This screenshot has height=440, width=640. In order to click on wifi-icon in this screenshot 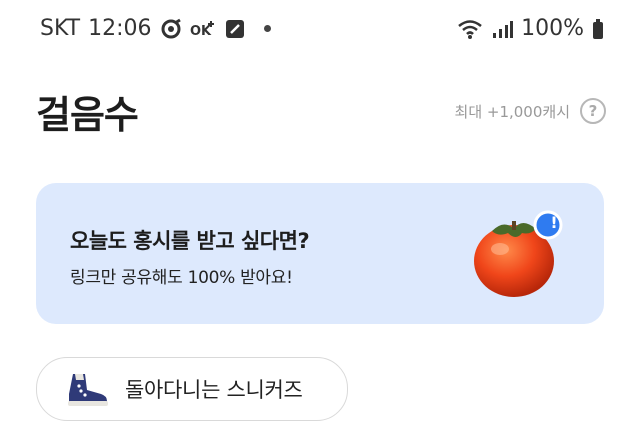, I will do `click(470, 29)`.